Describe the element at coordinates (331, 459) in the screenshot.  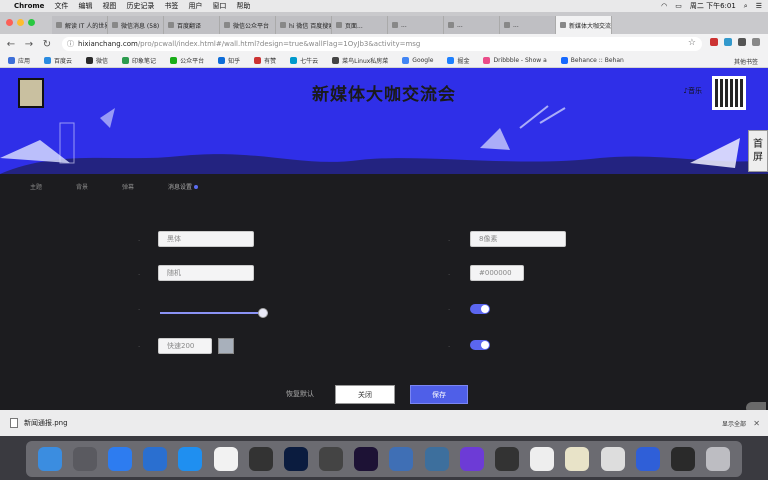
I see `dock-icon-sketch` at that location.